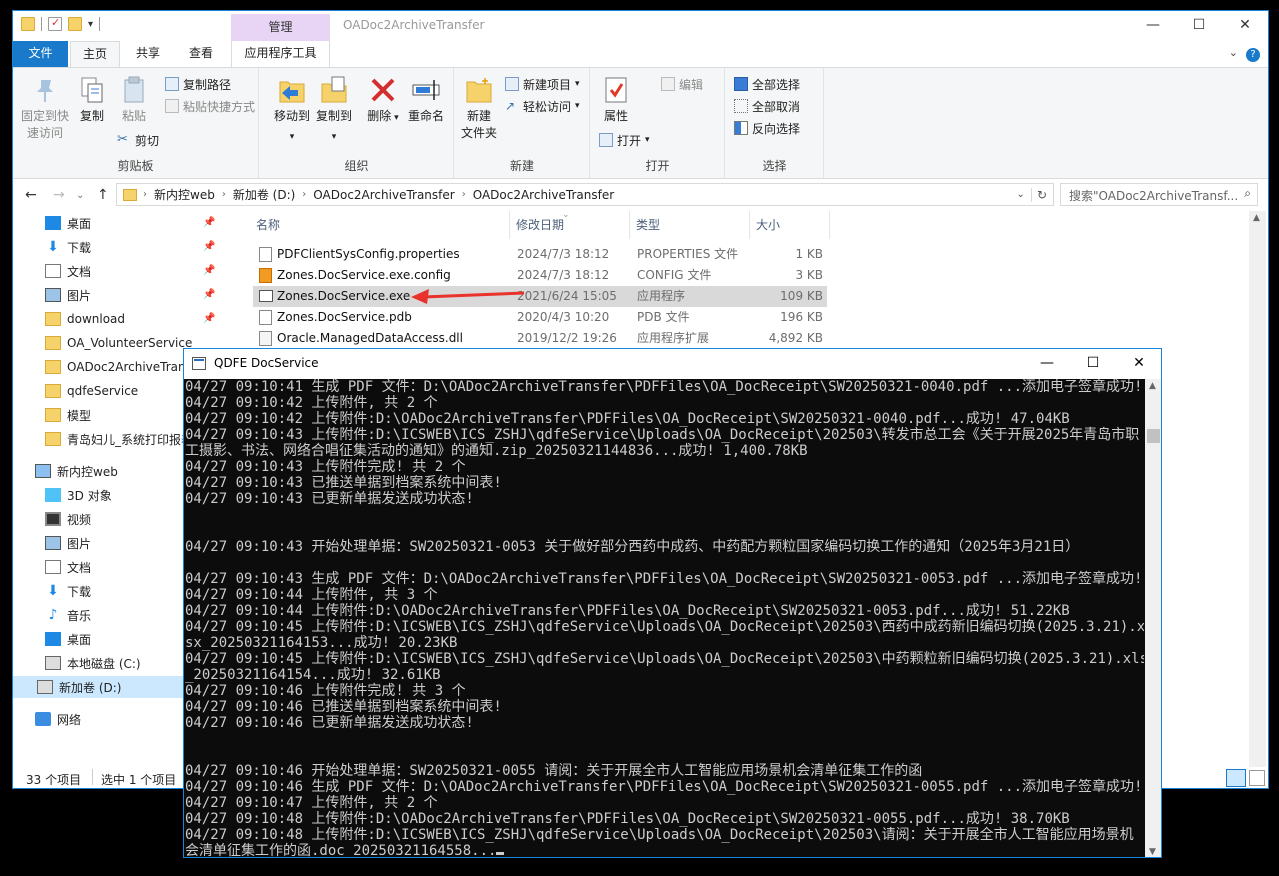 Image resolution: width=1279 pixels, height=876 pixels. I want to click on console-scroll-thumb, so click(1153, 436).